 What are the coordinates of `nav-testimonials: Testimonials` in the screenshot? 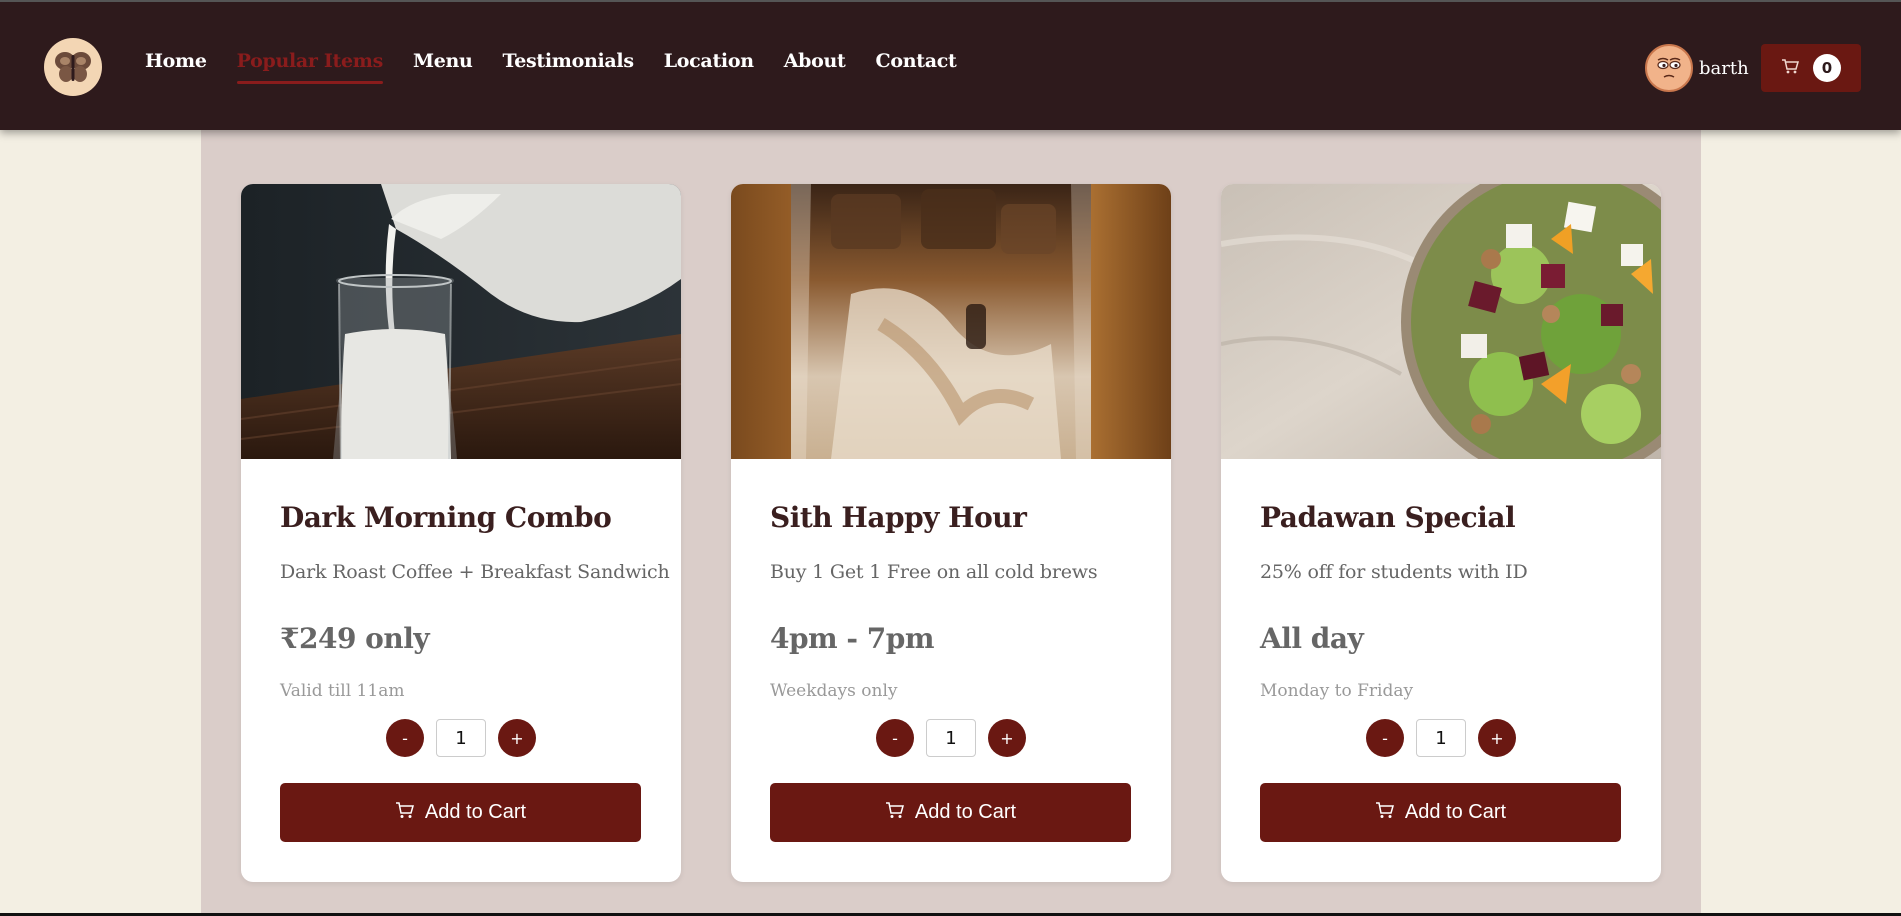 It's located at (568, 67).